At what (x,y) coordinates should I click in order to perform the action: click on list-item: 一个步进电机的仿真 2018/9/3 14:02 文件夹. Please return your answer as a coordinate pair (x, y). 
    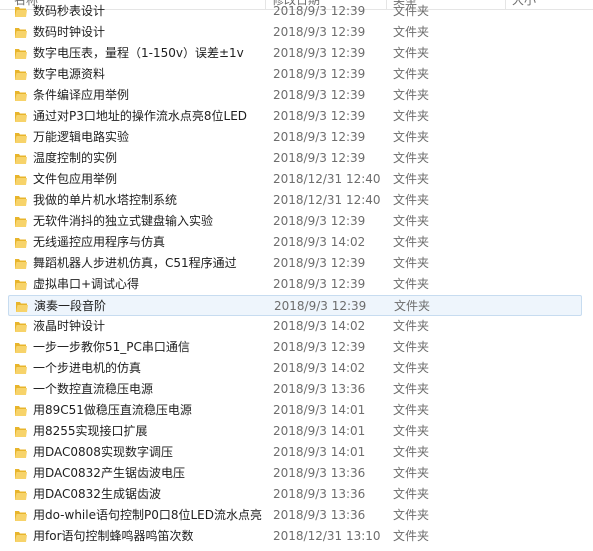
    Looking at the image, I should click on (295, 368).